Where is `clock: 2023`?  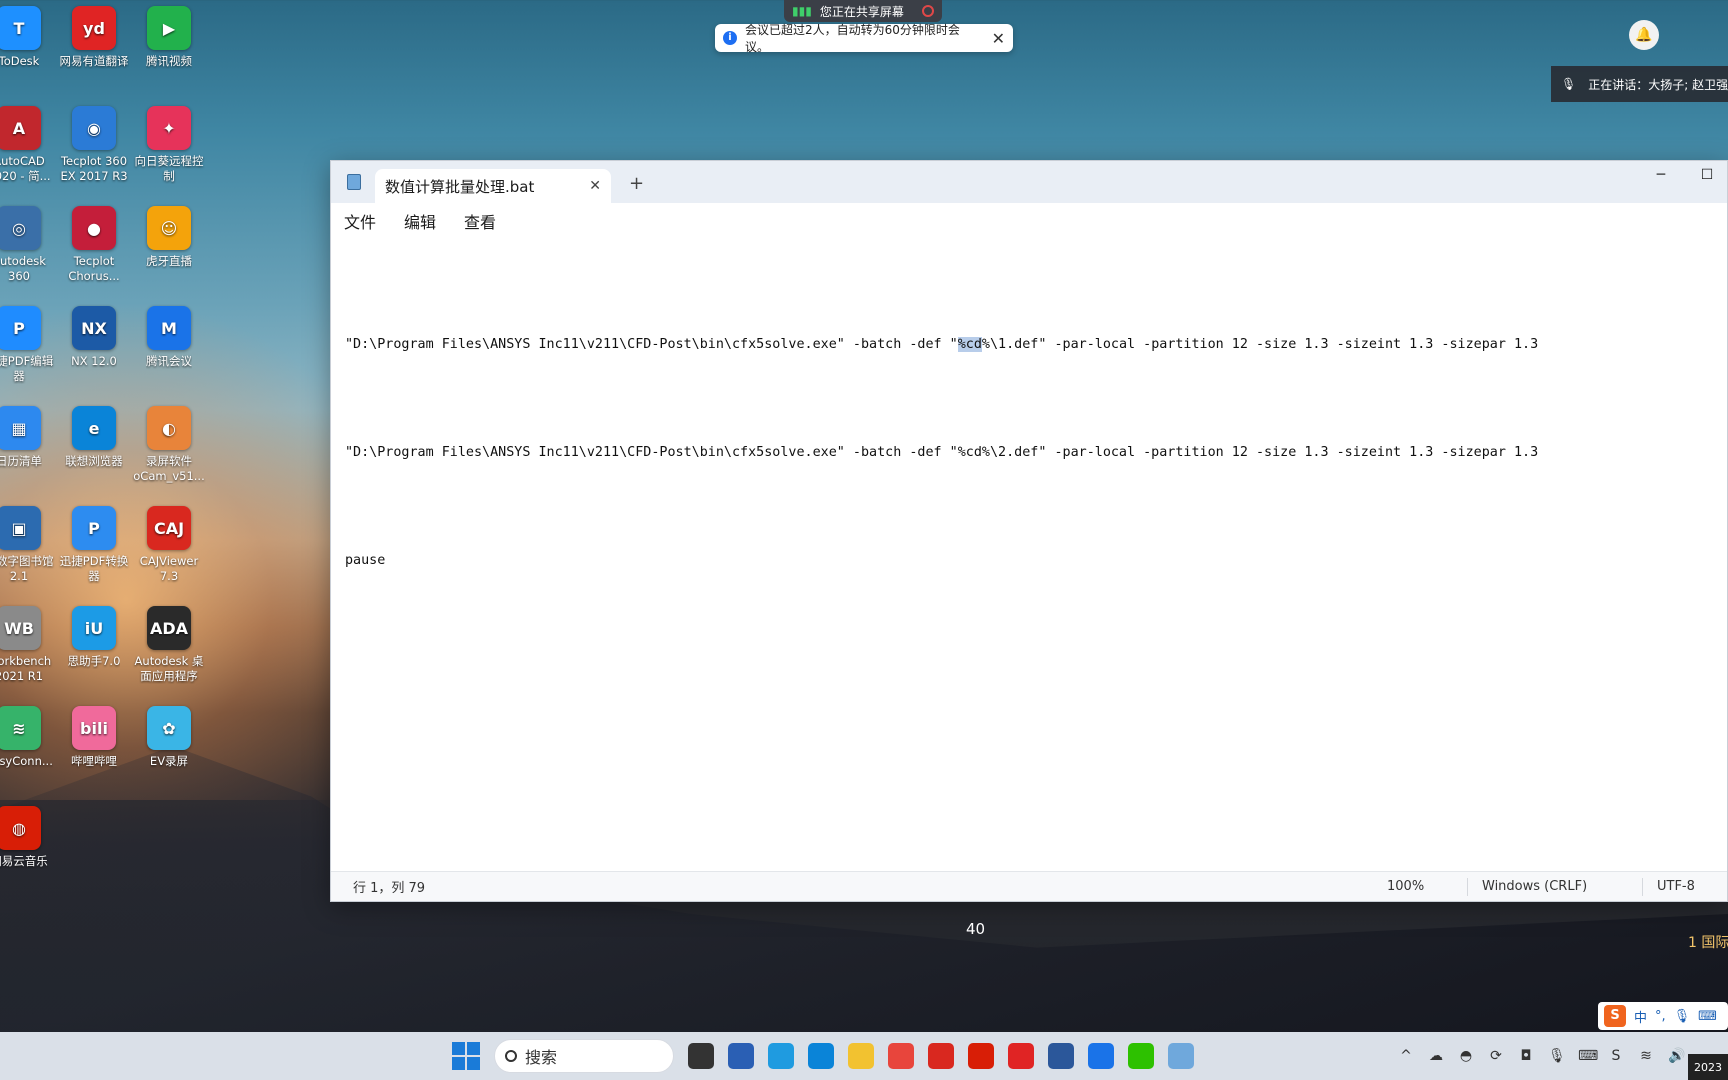 clock: 2023 is located at coordinates (1708, 1067).